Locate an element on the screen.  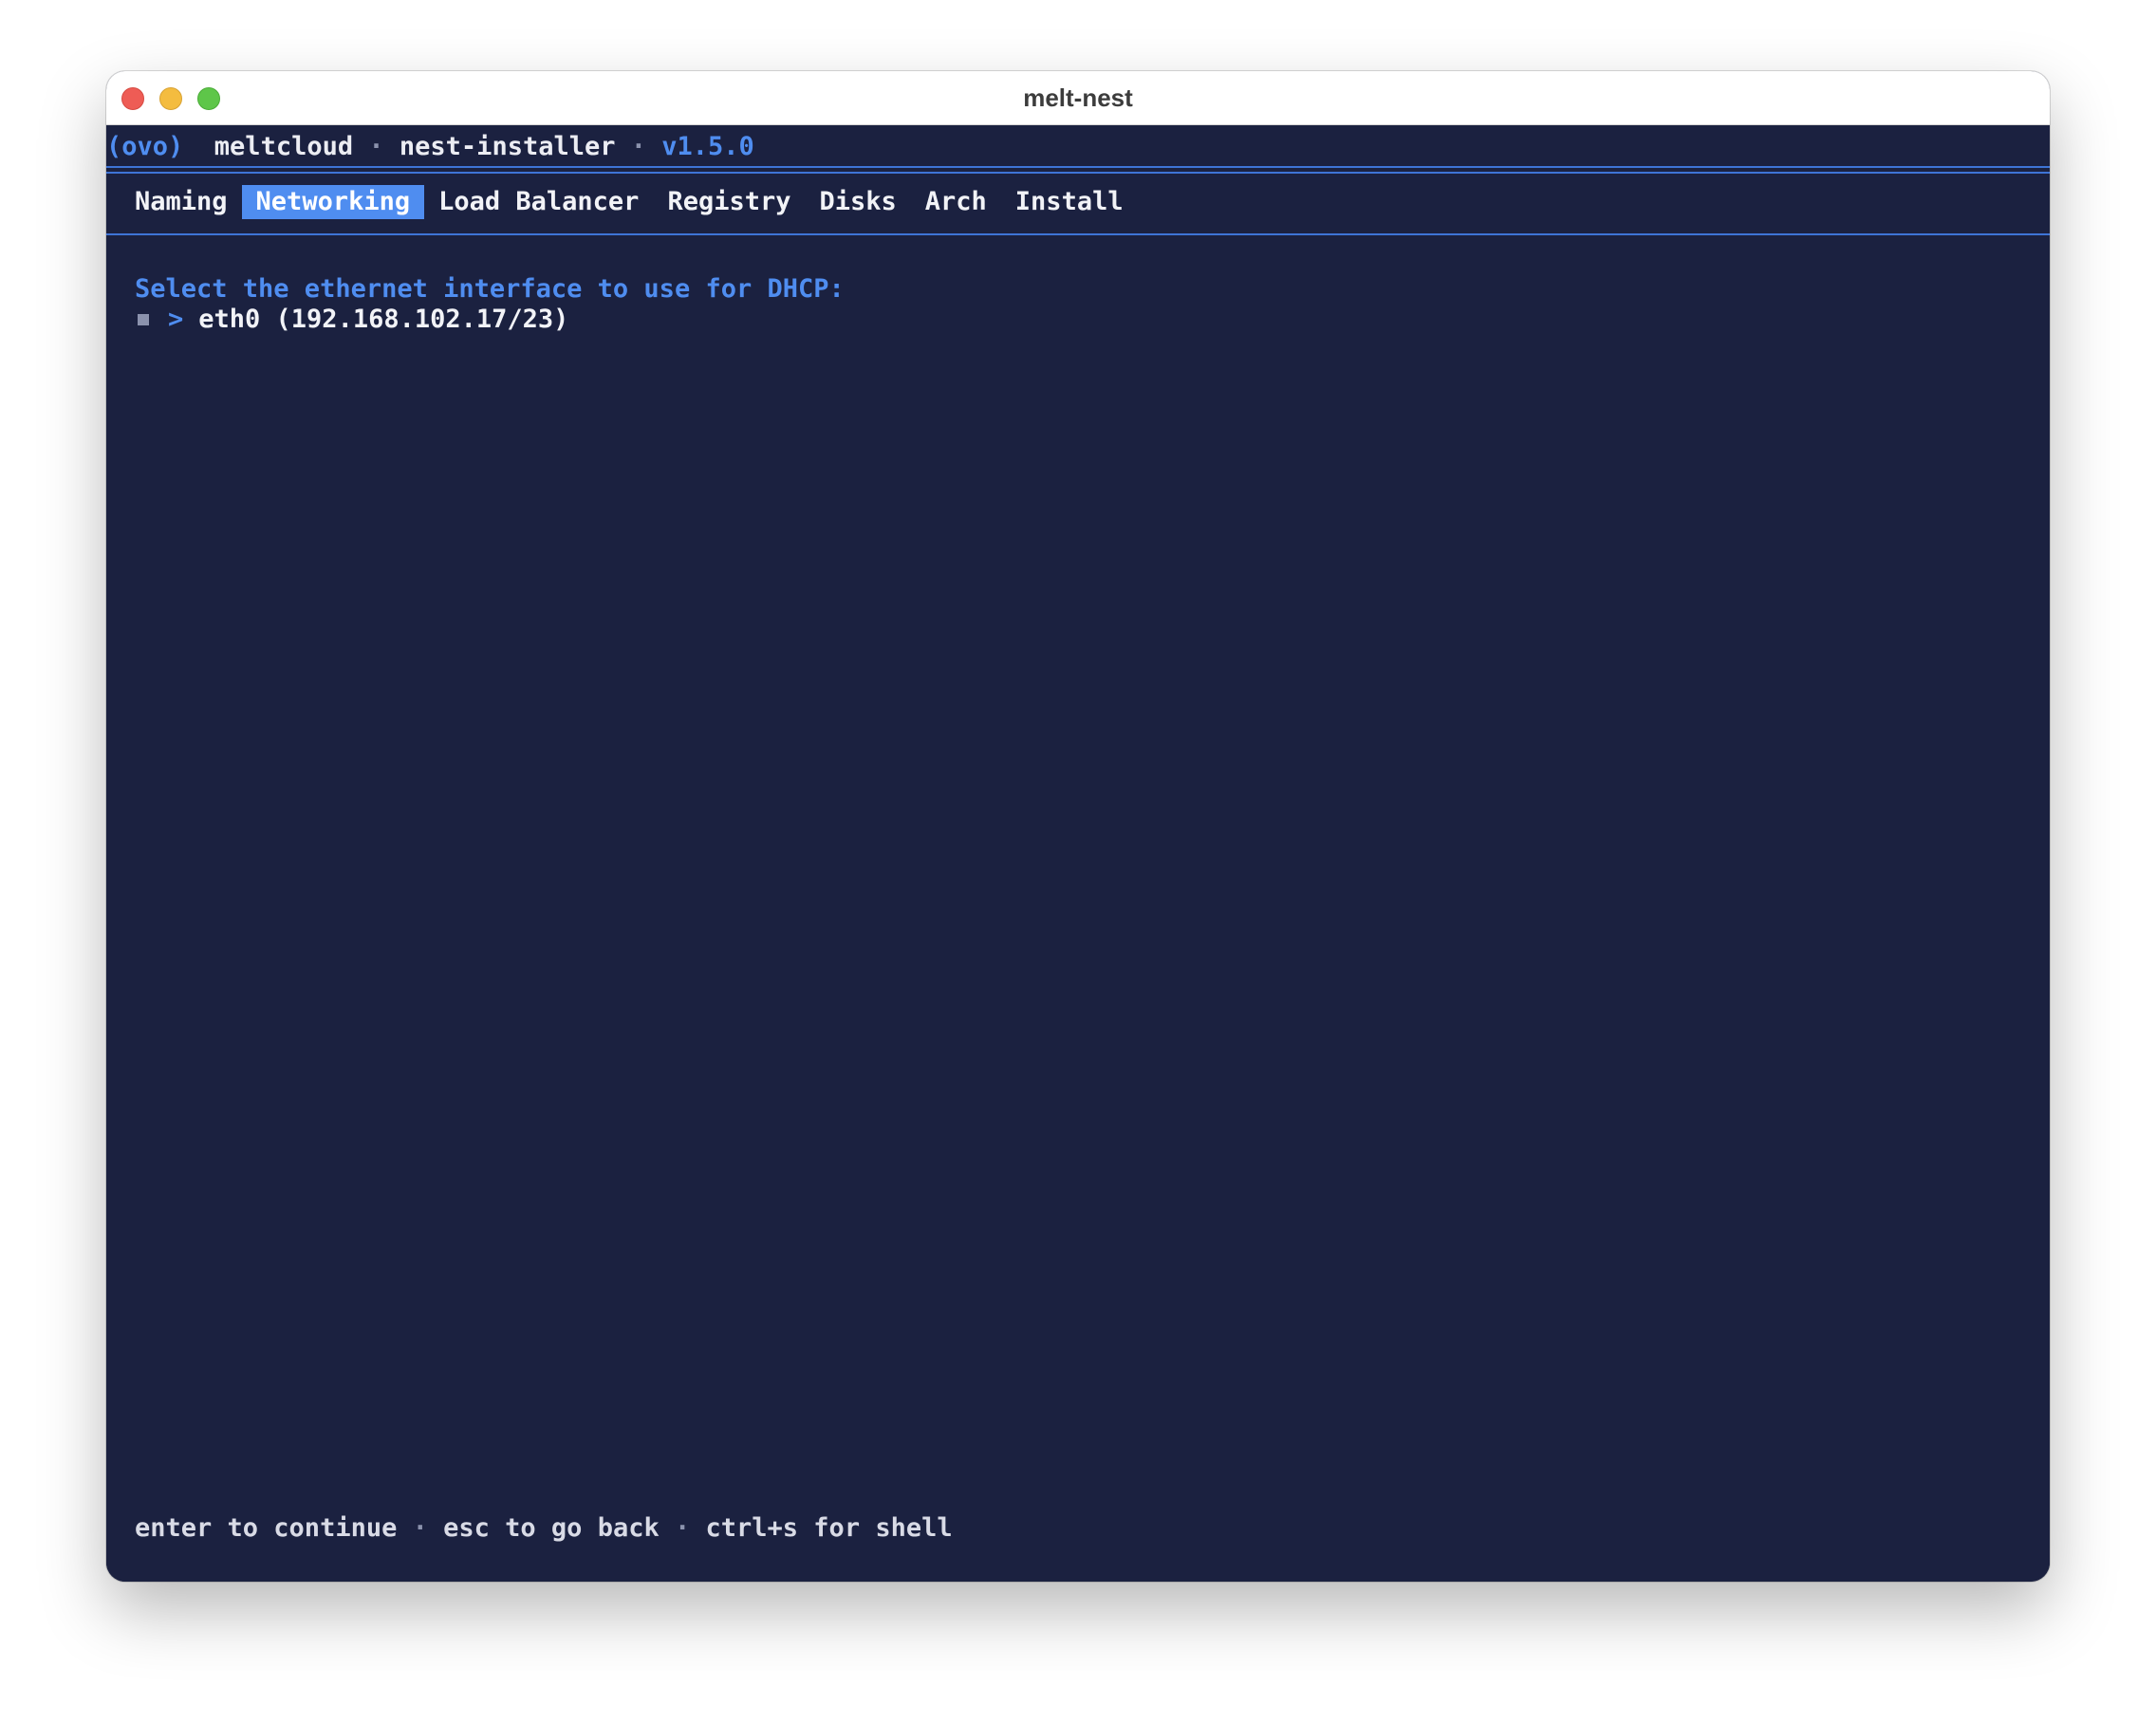
tab-load-balancer: Load Balancer is located at coordinates (538, 202).